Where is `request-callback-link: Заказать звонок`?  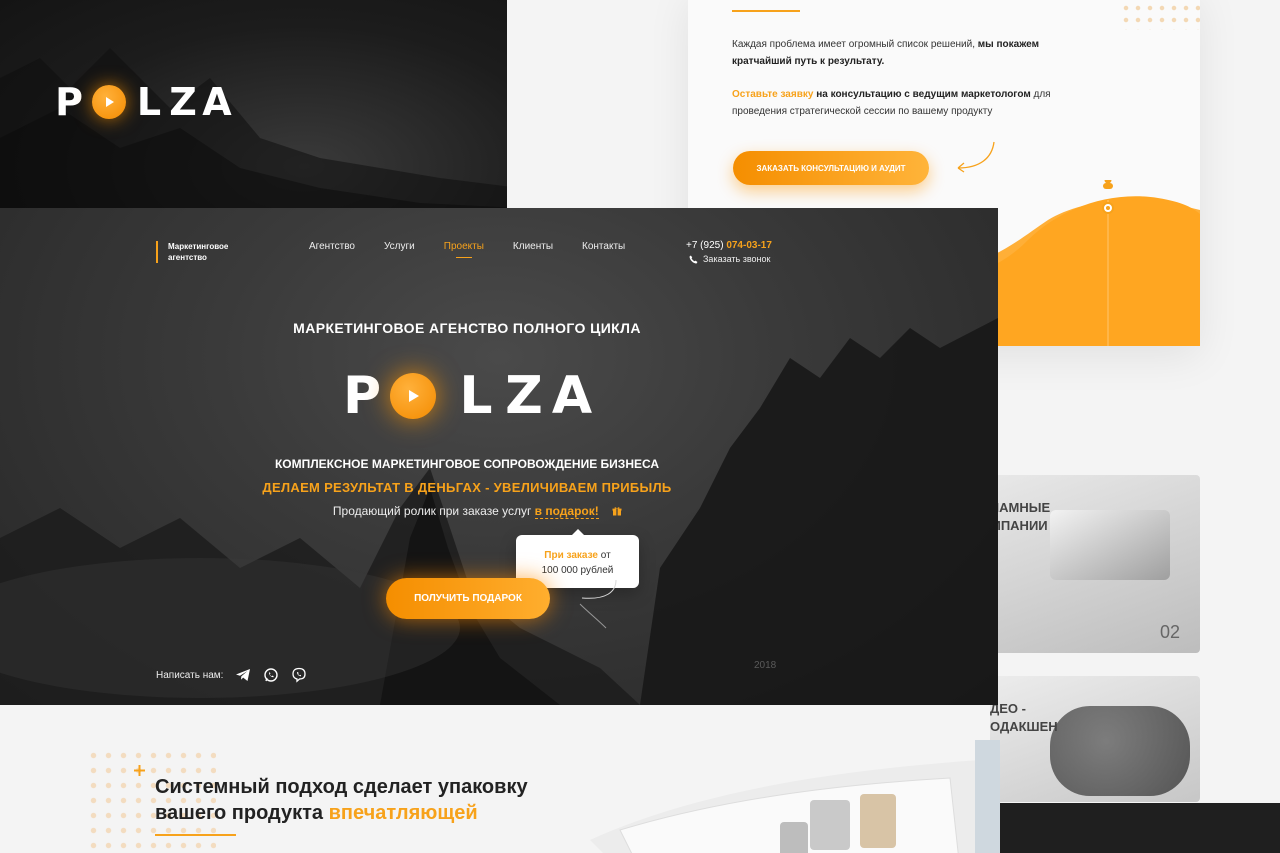 request-callback-link: Заказать звонок is located at coordinates (729, 259).